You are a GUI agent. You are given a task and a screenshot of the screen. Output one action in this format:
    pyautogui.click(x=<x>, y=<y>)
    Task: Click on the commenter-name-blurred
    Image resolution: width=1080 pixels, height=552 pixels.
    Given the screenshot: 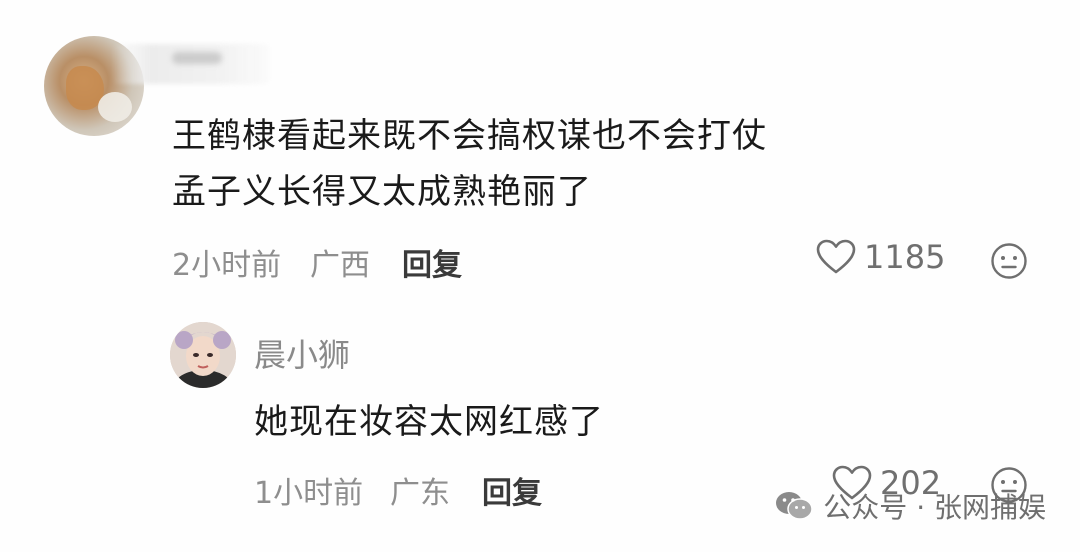 What is the action you would take?
    pyautogui.click(x=191, y=64)
    